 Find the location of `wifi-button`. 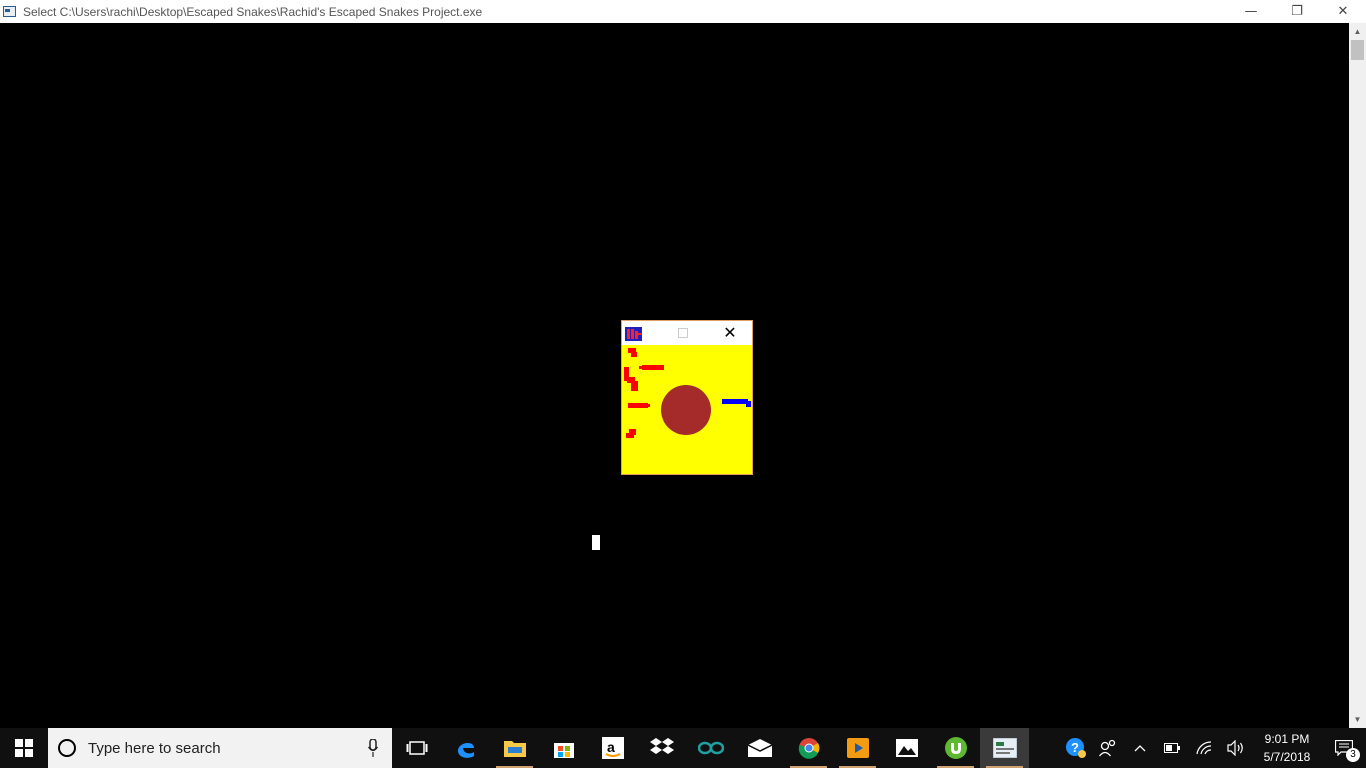

wifi-button is located at coordinates (1204, 748).